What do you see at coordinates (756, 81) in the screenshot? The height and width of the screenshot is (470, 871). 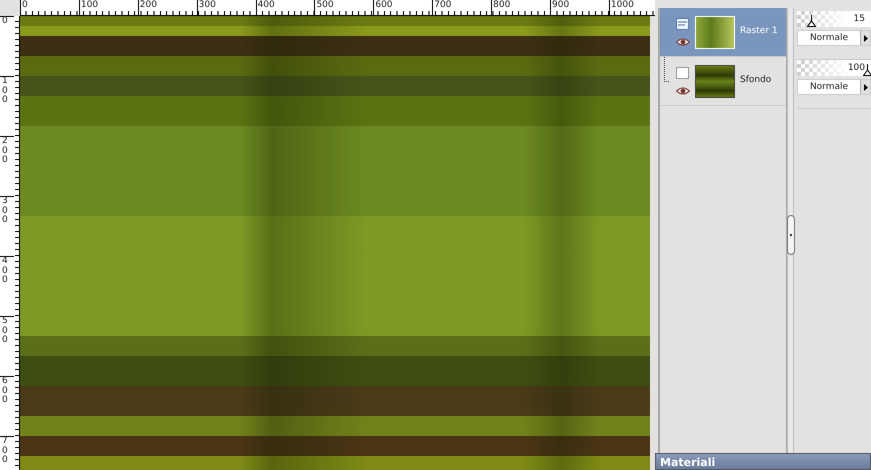 I see `layer-name: Sfondo` at bounding box center [756, 81].